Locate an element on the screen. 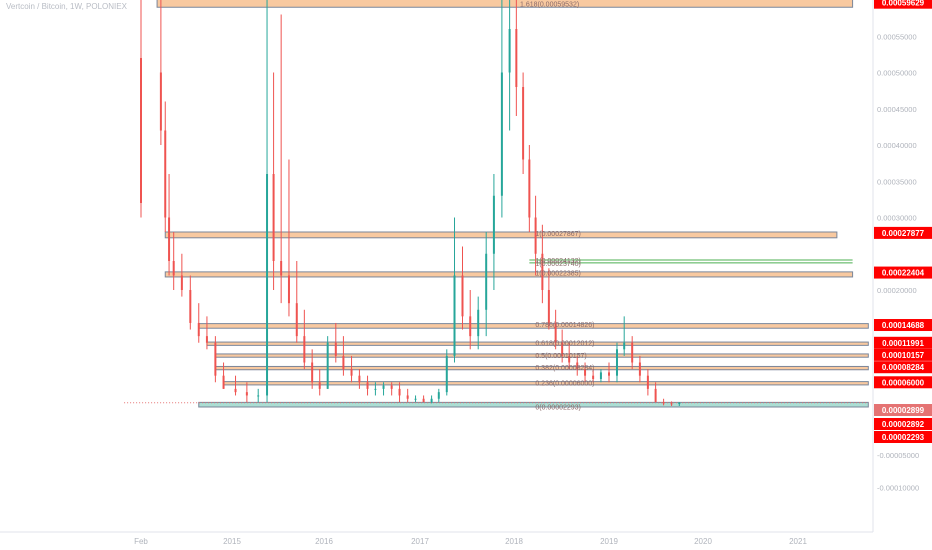 The image size is (932, 550). price-tag-10: 0.00002293 is located at coordinates (903, 437).